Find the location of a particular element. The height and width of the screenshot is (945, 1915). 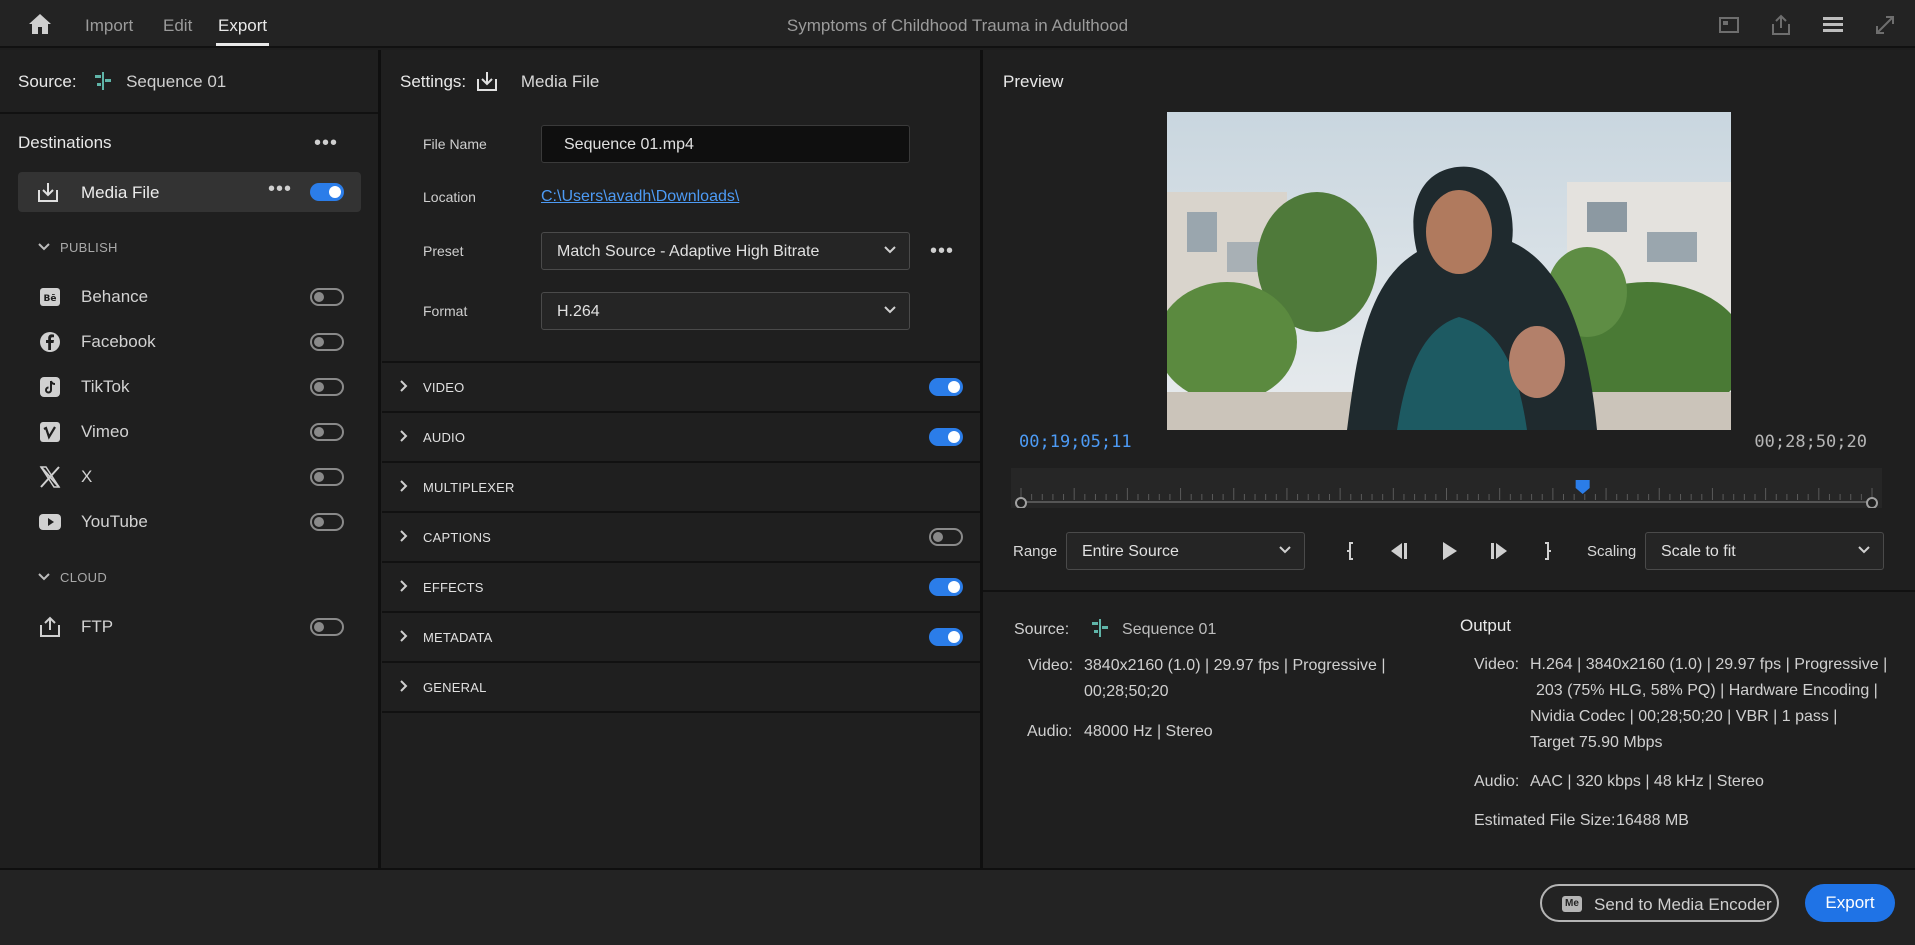

section-audio: AUDIO is located at coordinates (681, 435).